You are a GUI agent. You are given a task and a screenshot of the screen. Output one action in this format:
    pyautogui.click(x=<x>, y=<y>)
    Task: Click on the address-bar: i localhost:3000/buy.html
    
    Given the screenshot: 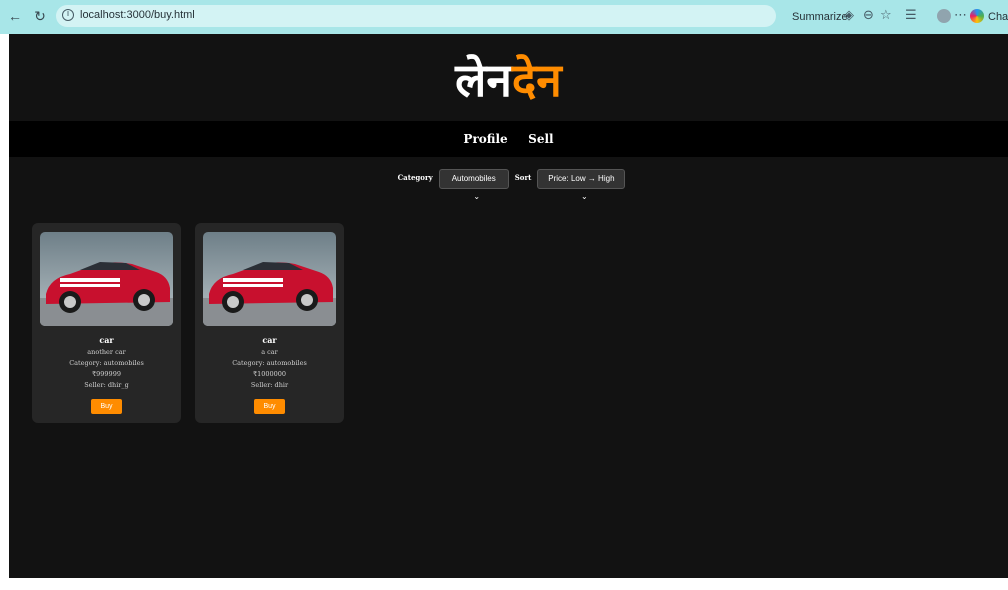 What is the action you would take?
    pyautogui.click(x=416, y=16)
    